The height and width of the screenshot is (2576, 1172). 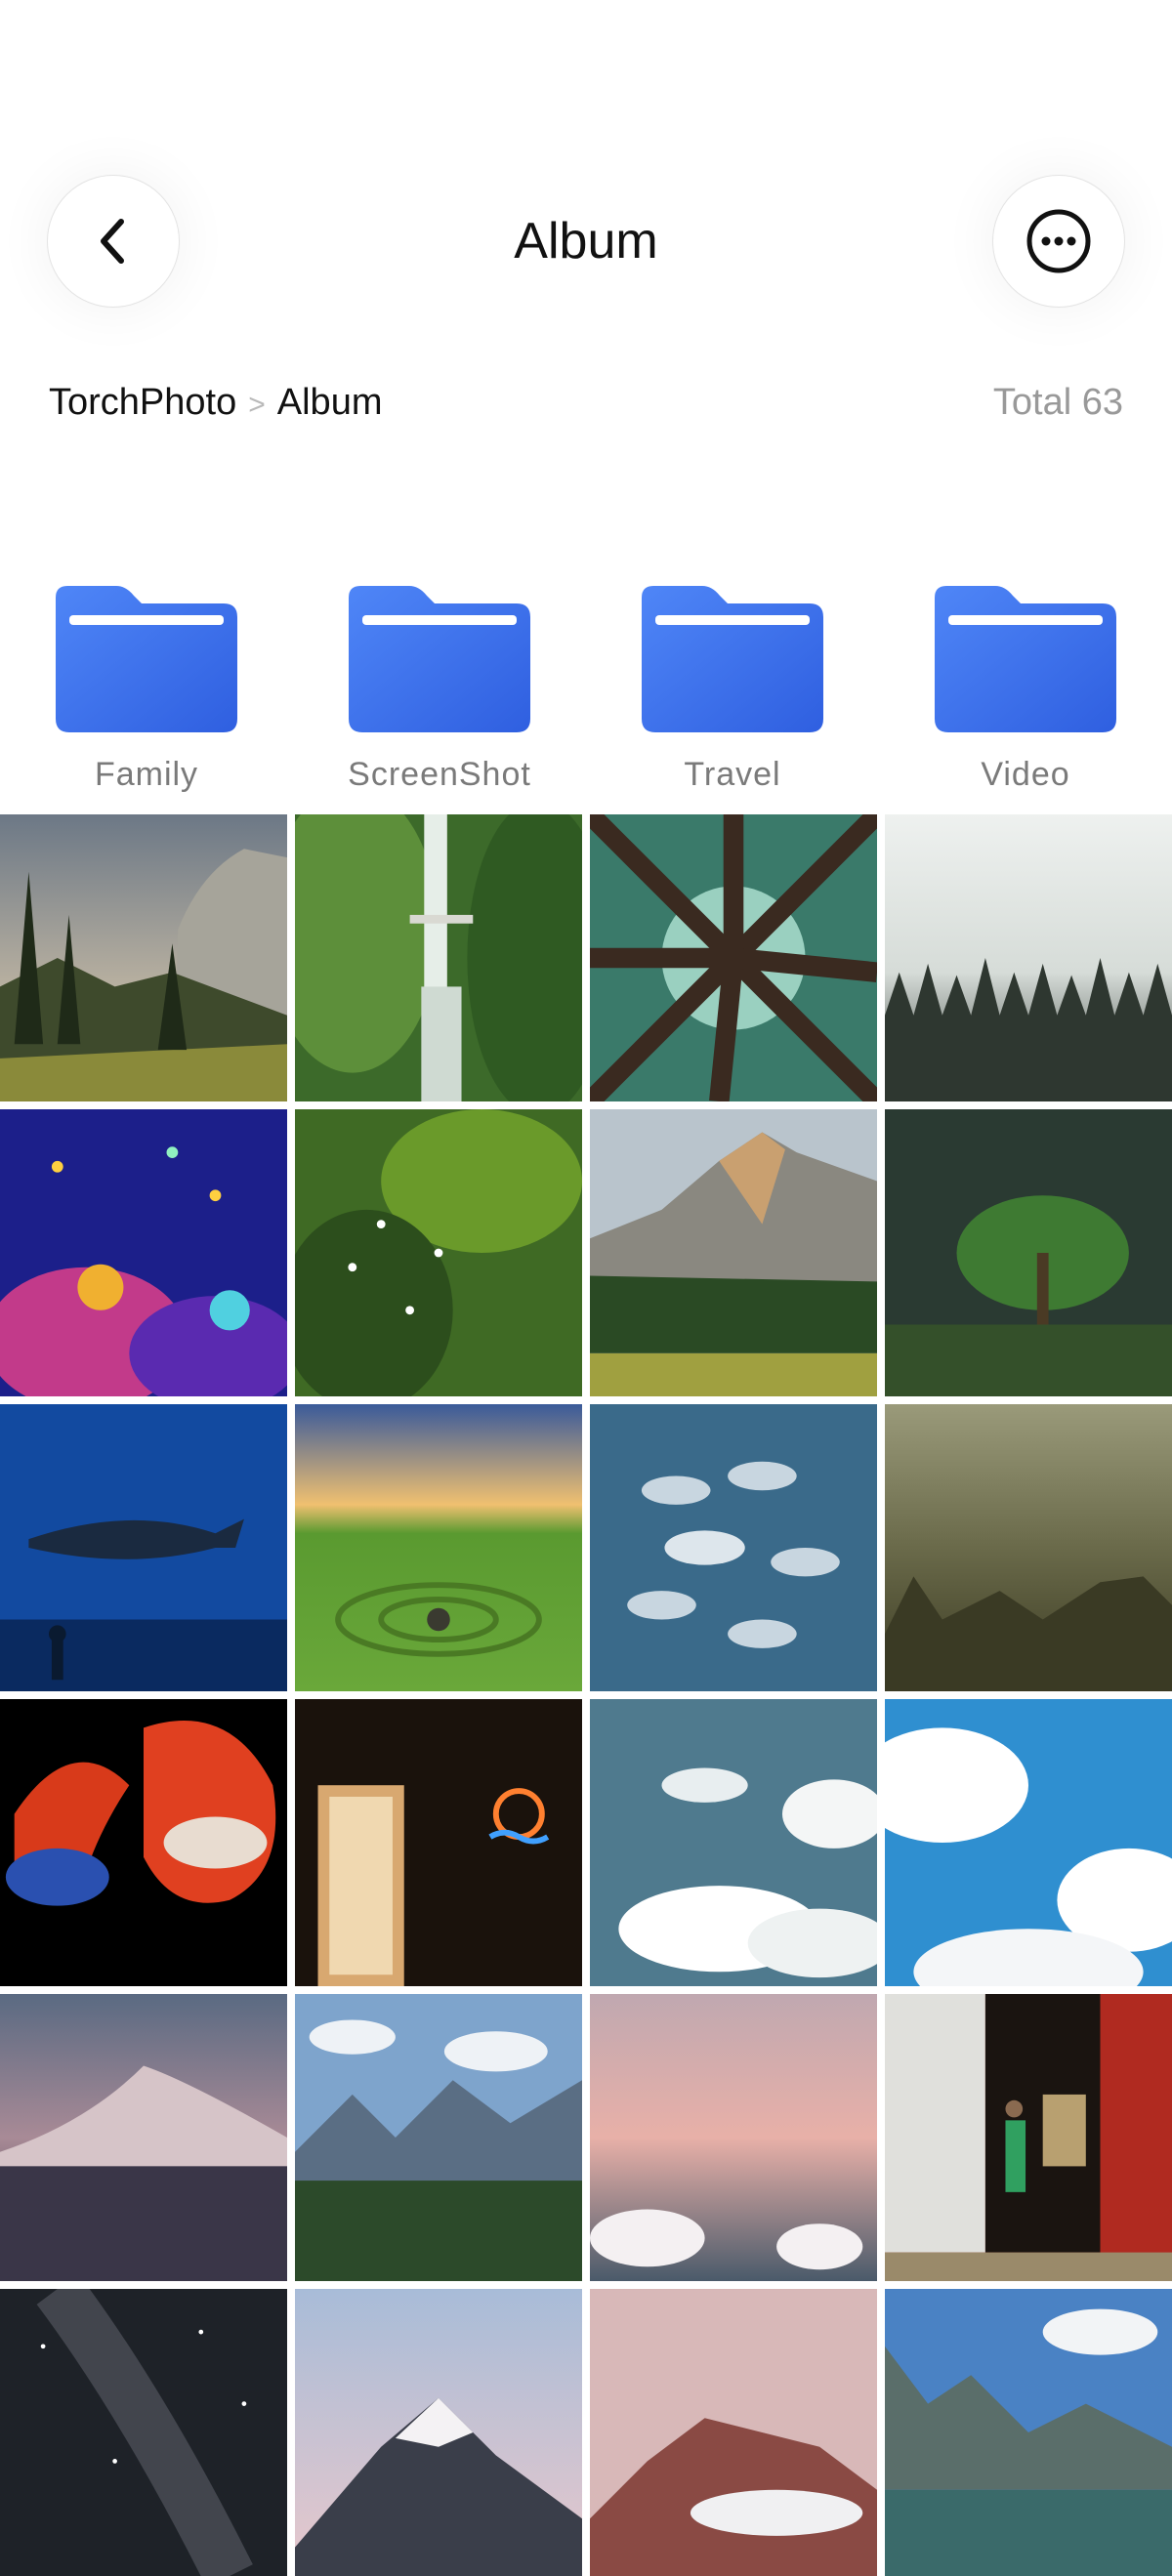 I want to click on more-options-button, so click(x=1058, y=242).